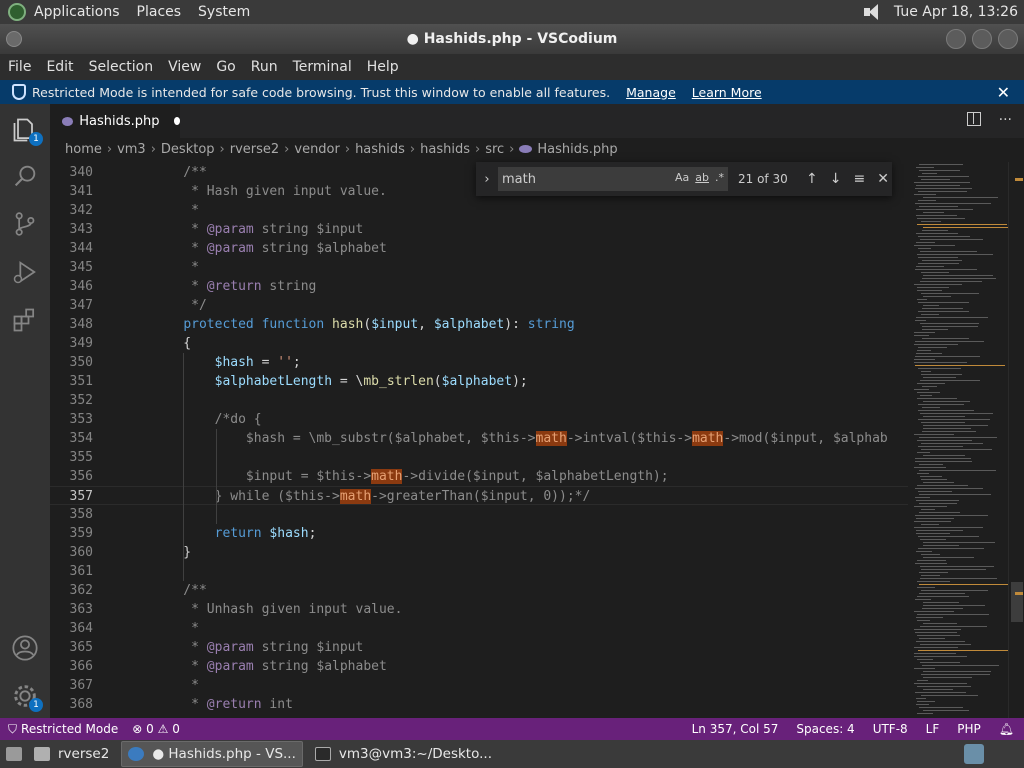 This screenshot has width=1024, height=768. I want to click on accounts-icon, so click(25, 648).